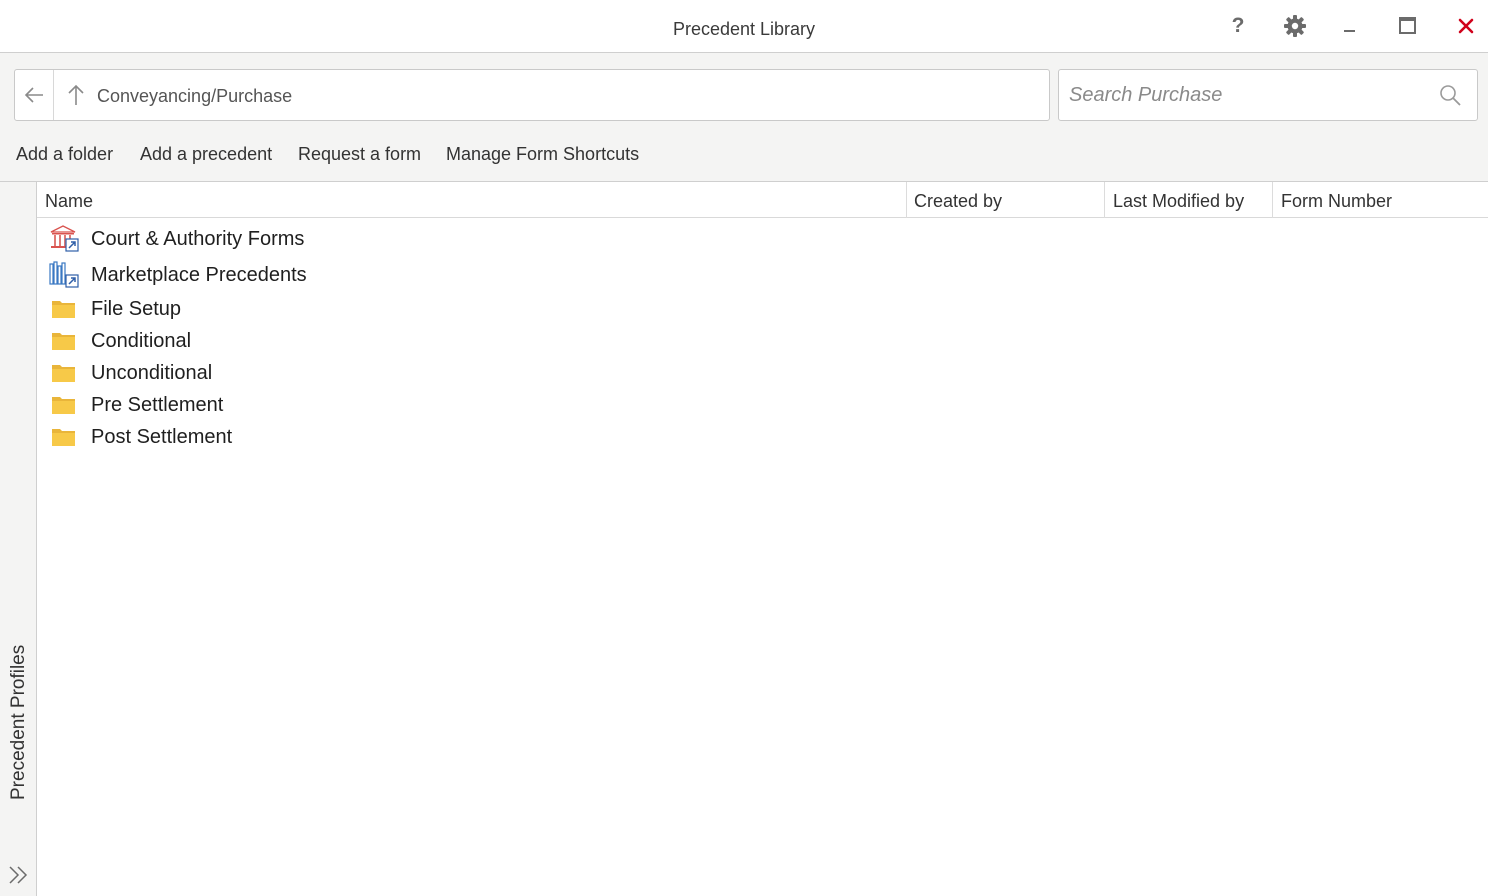 This screenshot has height=896, width=1488. Describe the element at coordinates (762, 274) in the screenshot. I see `list-item: Marketplace Precedents` at that location.